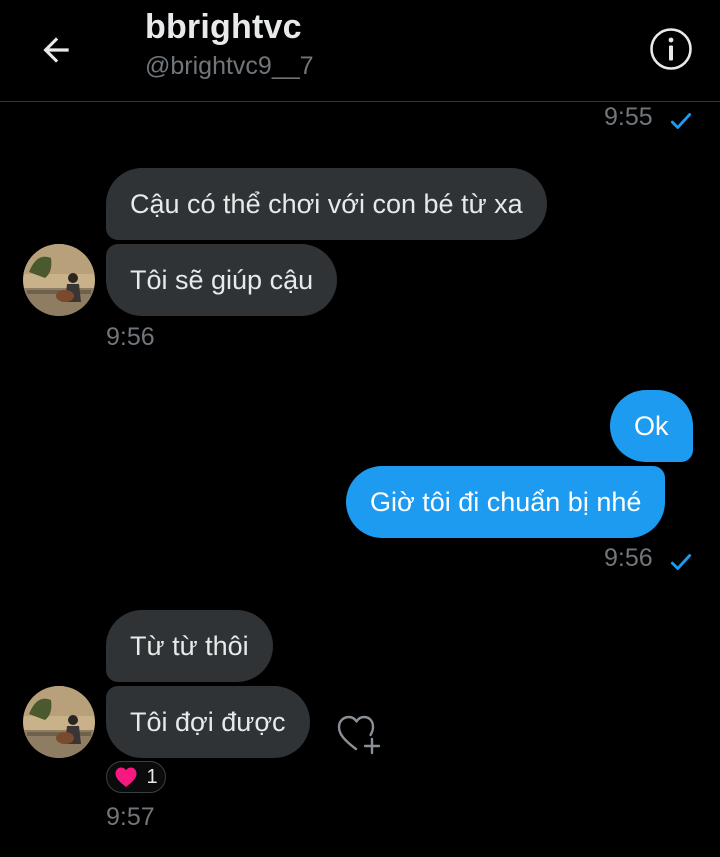 The width and height of the screenshot is (720, 857). I want to click on outgoing-message-bubble: Ok, so click(651, 426).